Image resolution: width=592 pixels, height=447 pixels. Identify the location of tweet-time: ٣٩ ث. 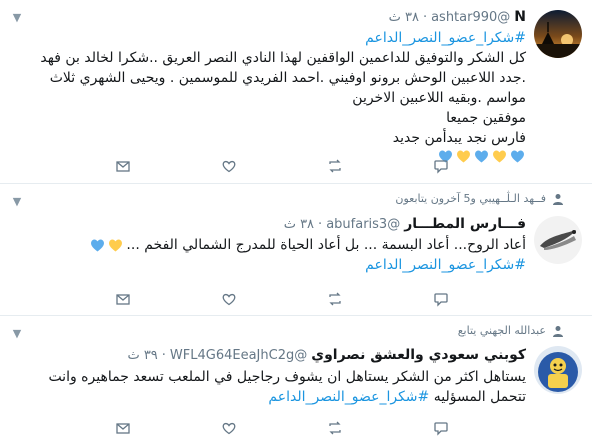
(142, 355).